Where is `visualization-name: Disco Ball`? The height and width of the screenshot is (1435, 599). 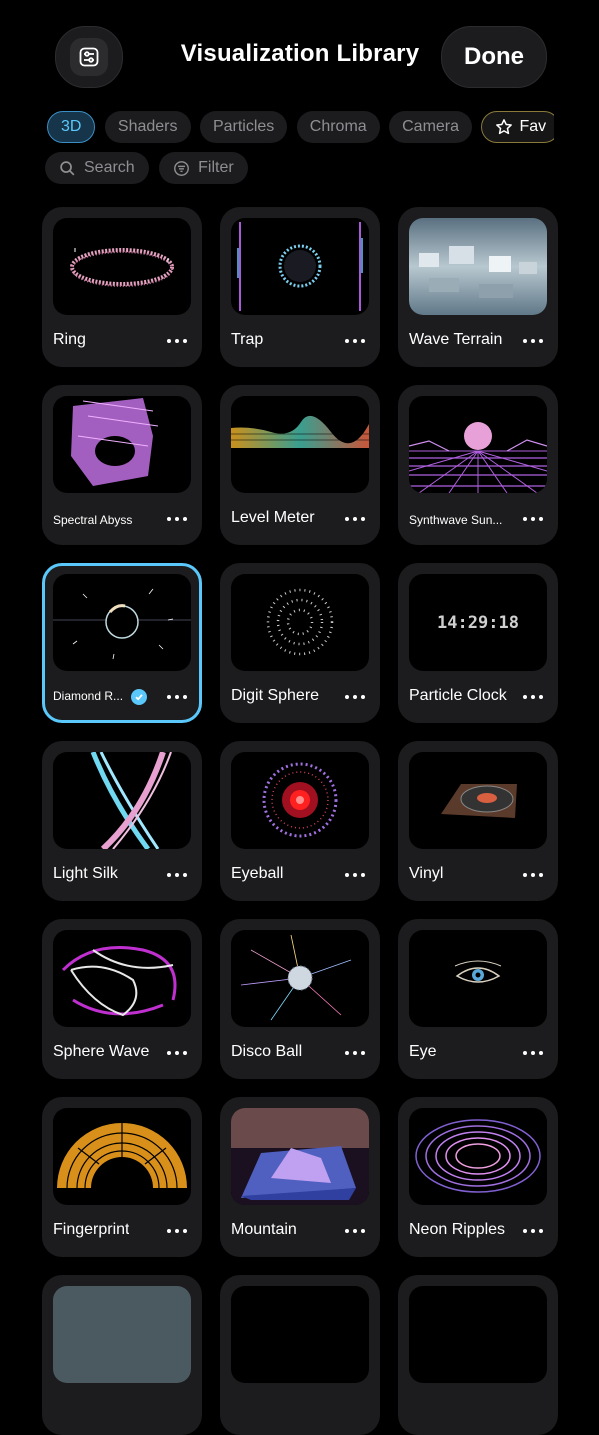 visualization-name: Disco Ball is located at coordinates (267, 1051).